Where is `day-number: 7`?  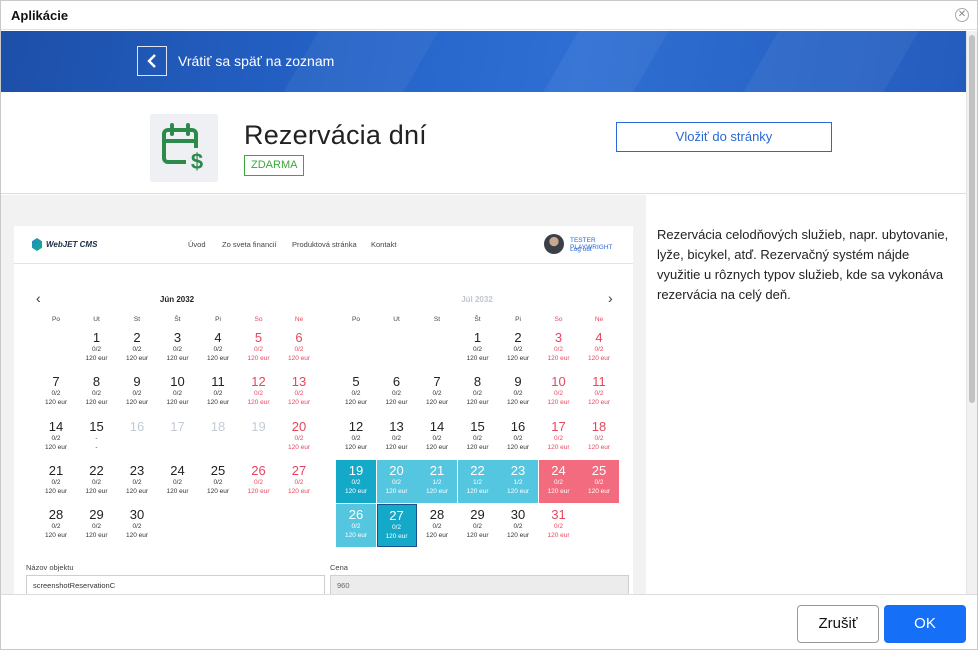
day-number: 7 is located at coordinates (56, 382).